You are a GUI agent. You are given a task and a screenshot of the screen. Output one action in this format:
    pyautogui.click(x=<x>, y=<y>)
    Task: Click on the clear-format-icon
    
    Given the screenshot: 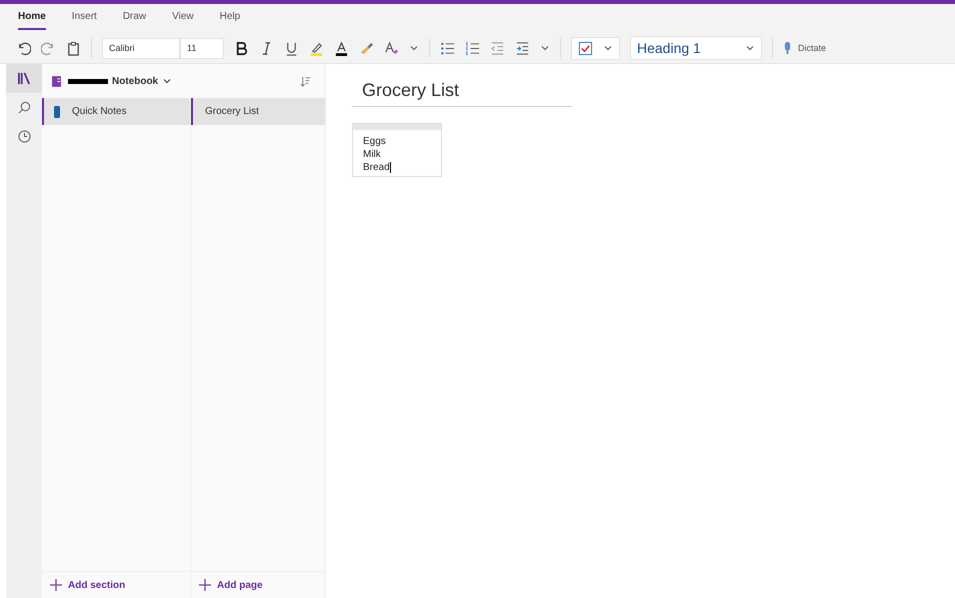 What is the action you would take?
    pyautogui.click(x=391, y=48)
    